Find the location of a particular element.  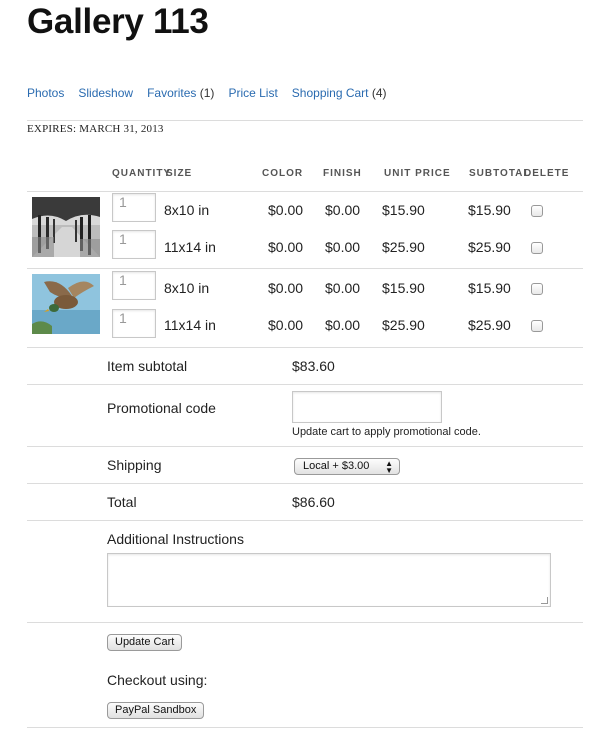

total-value: $86.60 is located at coordinates (313, 502).